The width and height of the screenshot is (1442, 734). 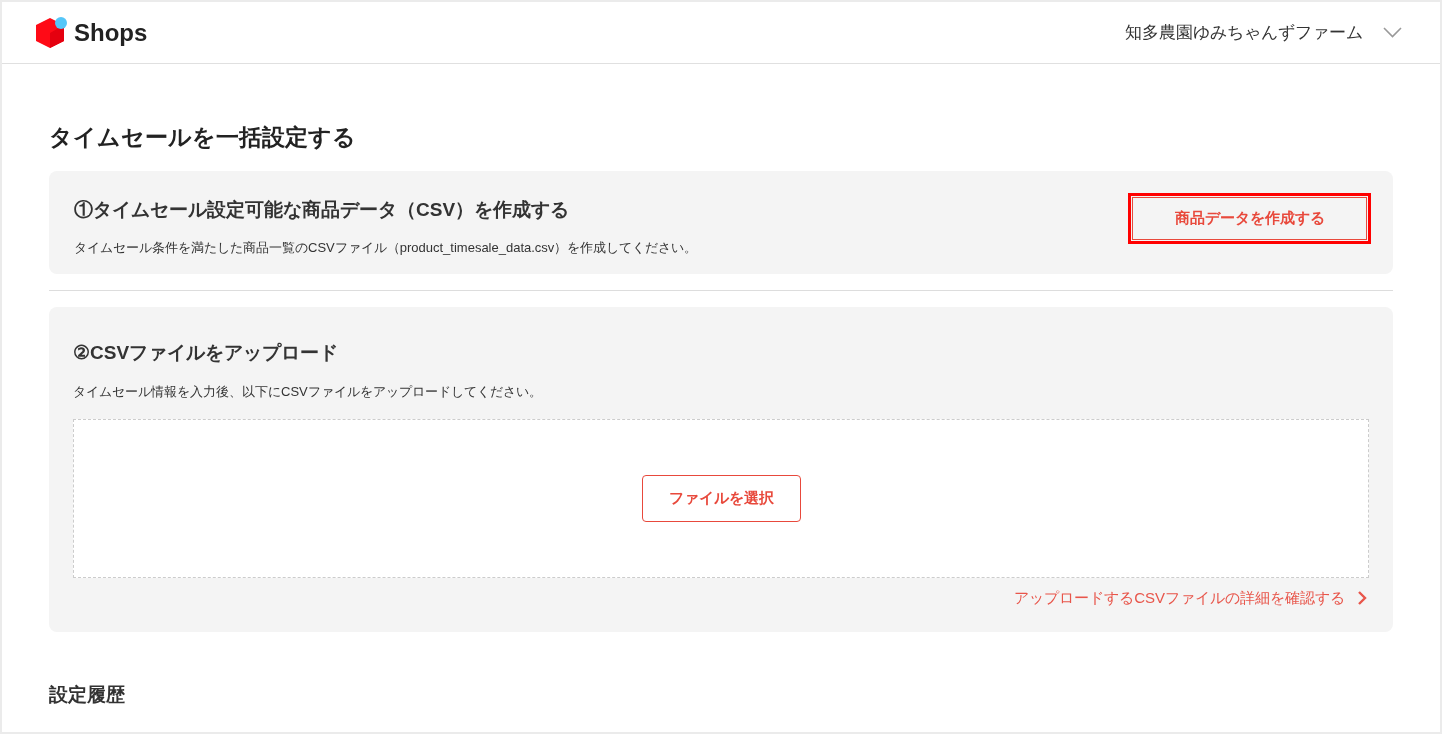 I want to click on csv-details-link: アップロードするCSVファイルの詳細を確認する, so click(x=1190, y=598).